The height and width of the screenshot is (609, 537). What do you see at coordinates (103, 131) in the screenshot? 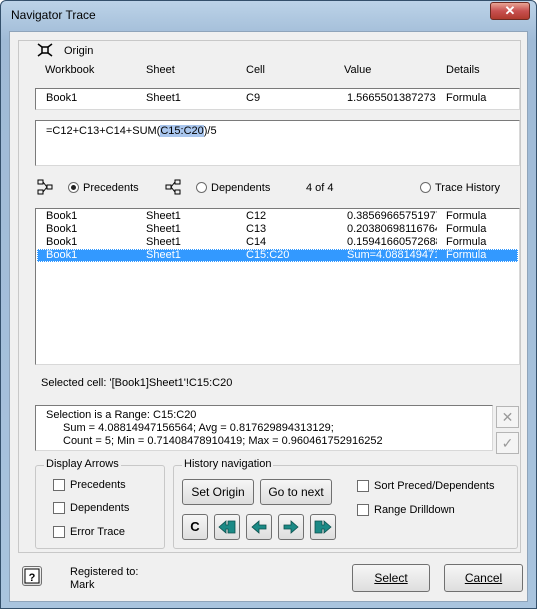
I see `formula-pre: =C12+C13+C14+SUM(` at bounding box center [103, 131].